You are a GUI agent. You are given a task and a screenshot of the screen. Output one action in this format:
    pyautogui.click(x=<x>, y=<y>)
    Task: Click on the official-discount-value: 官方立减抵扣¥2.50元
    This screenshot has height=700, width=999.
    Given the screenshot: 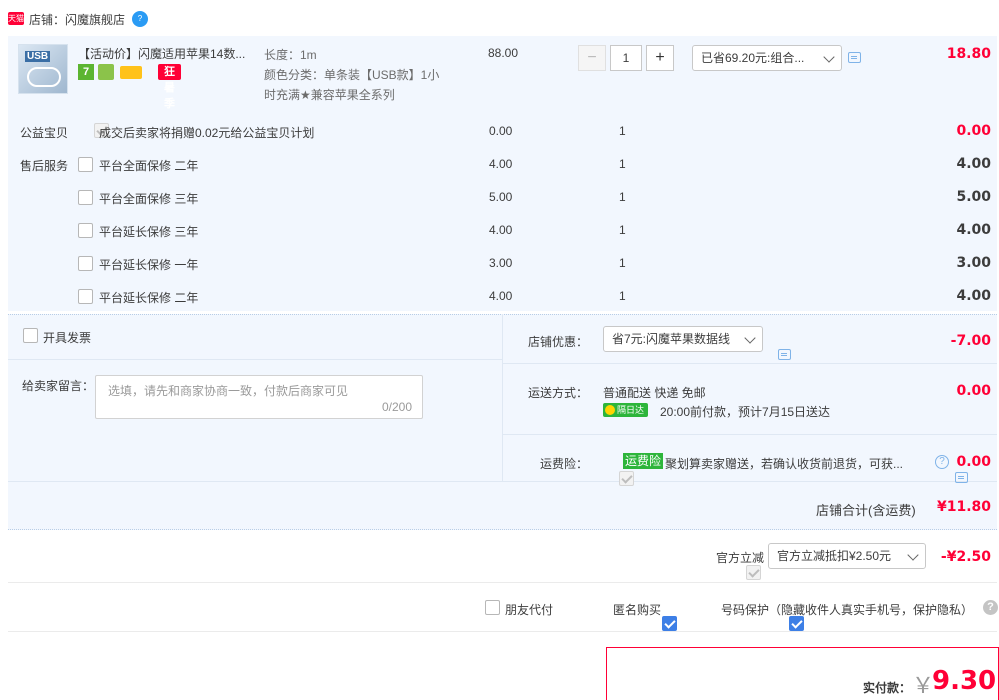 What is the action you would take?
    pyautogui.click(x=834, y=556)
    